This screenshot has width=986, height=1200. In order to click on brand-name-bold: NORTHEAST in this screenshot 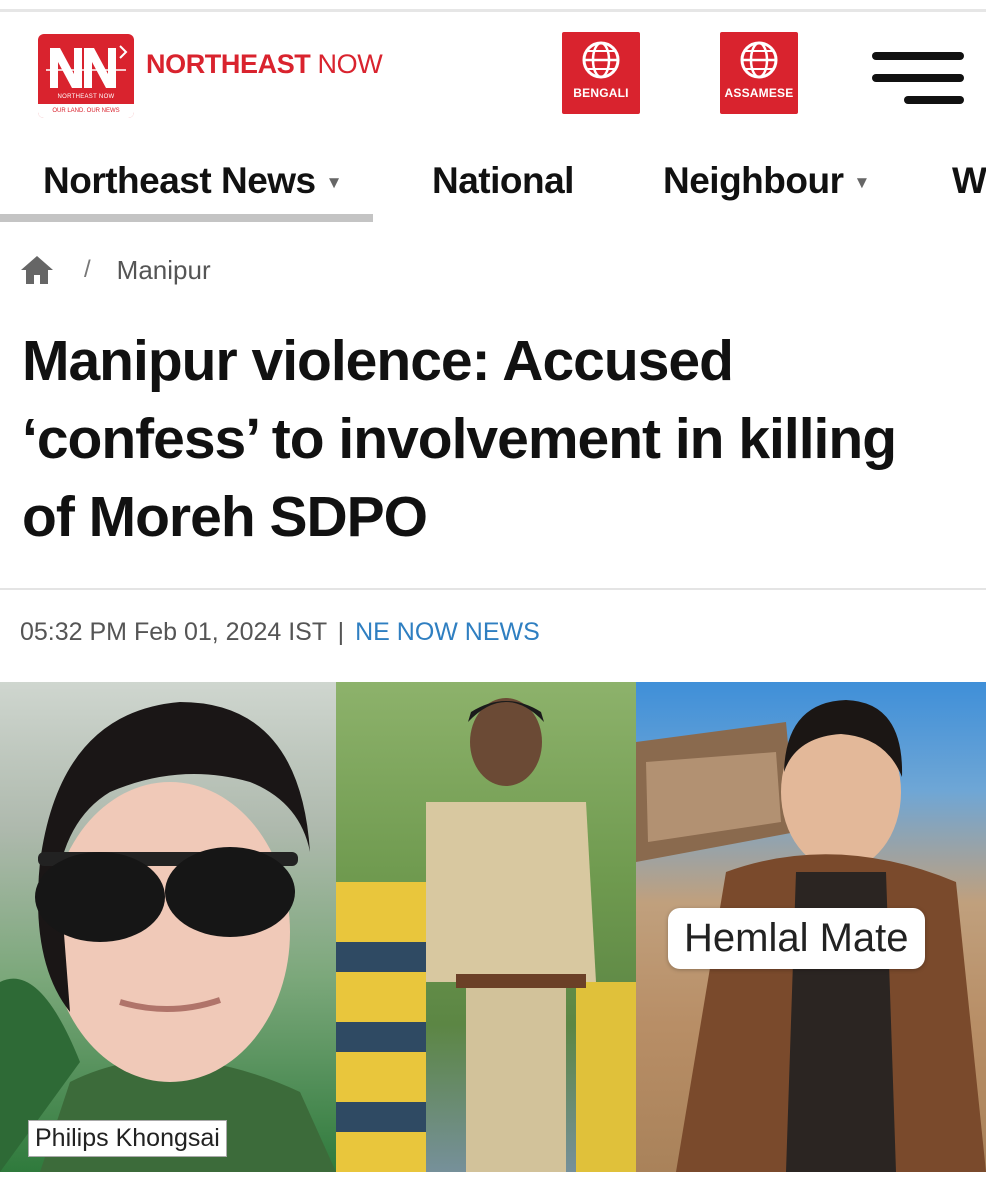, I will do `click(228, 64)`.